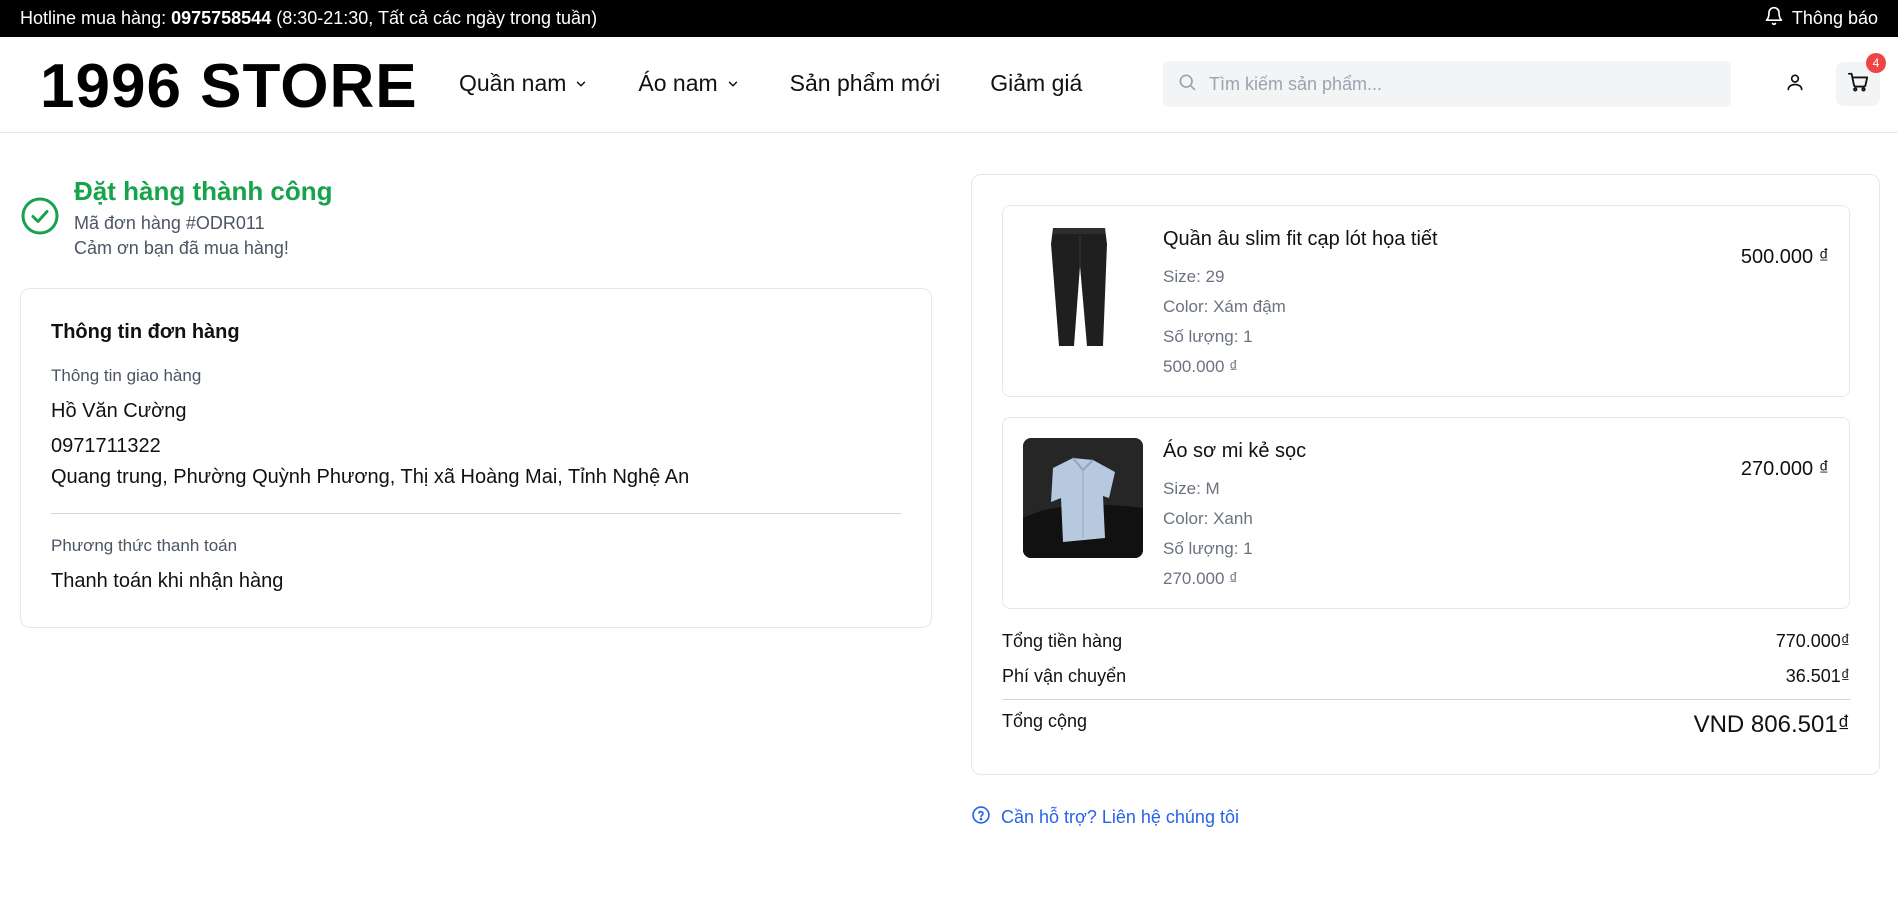 The height and width of the screenshot is (911, 1898). Describe the element at coordinates (145, 332) in the screenshot. I see `order-info-title: Thông tin đơn hàng` at that location.